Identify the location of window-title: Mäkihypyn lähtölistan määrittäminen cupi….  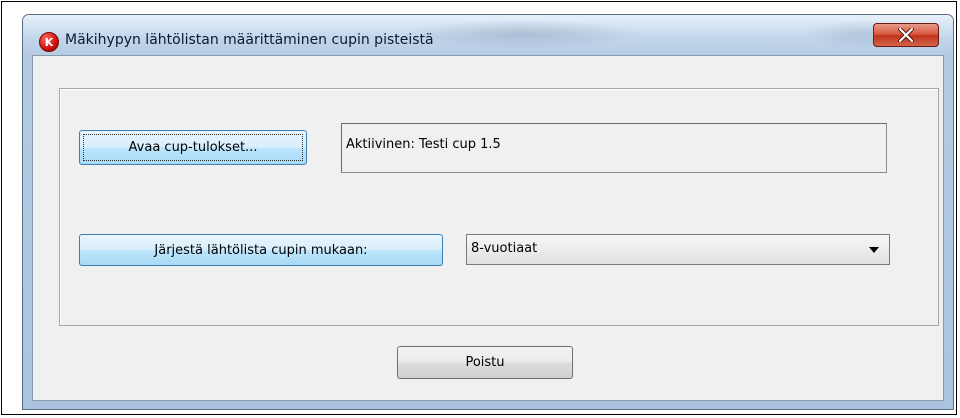
(249, 40).